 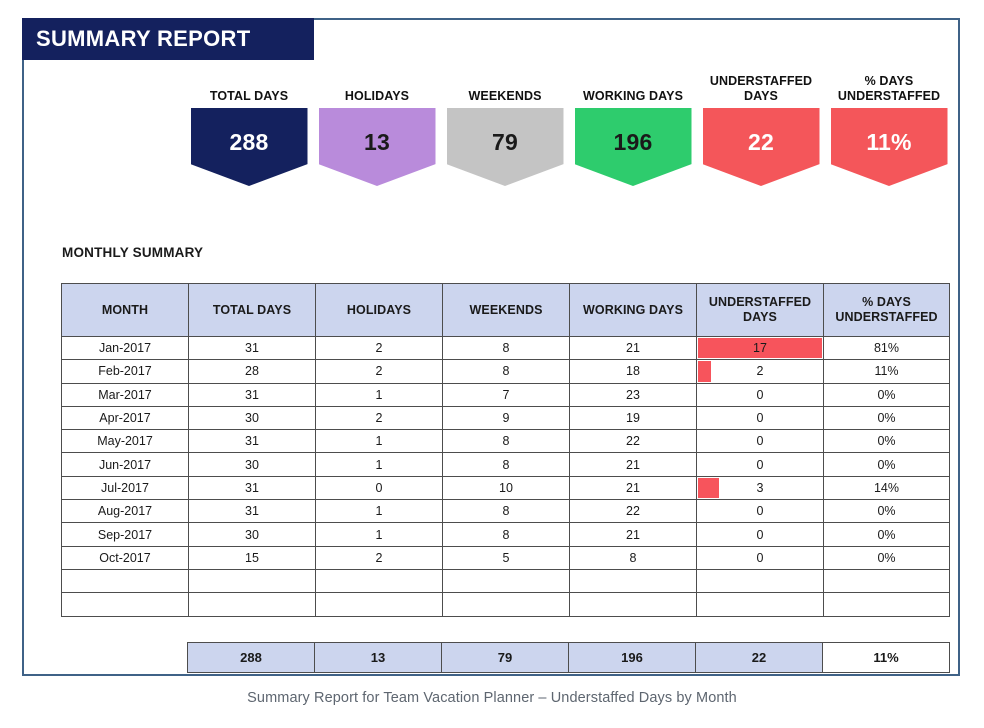 What do you see at coordinates (505, 371) in the screenshot?
I see `table-row: Feb-2017 28 2 8 18 2 11%` at bounding box center [505, 371].